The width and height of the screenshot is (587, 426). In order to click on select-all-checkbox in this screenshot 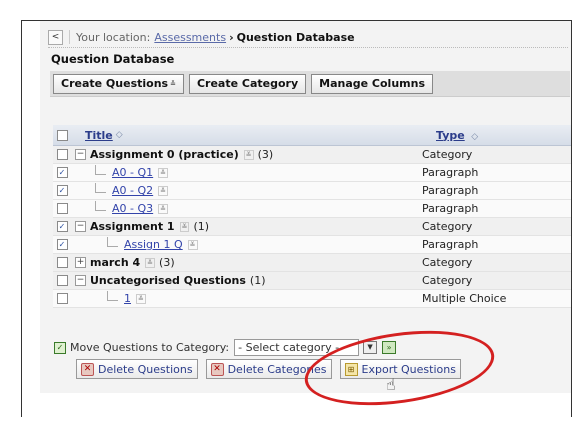, I will do `click(62, 135)`.